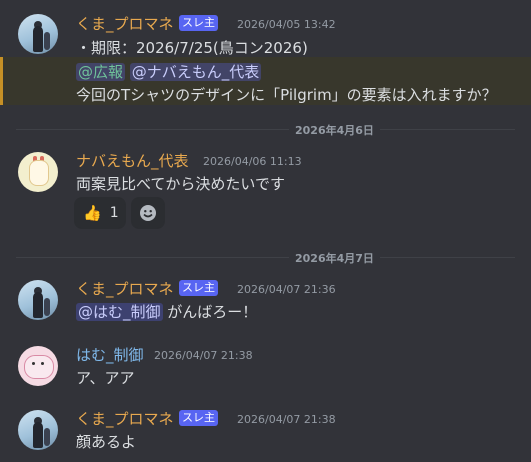 The image size is (531, 462). Describe the element at coordinates (105, 378) in the screenshot. I see `message-text: ア、アア` at that location.